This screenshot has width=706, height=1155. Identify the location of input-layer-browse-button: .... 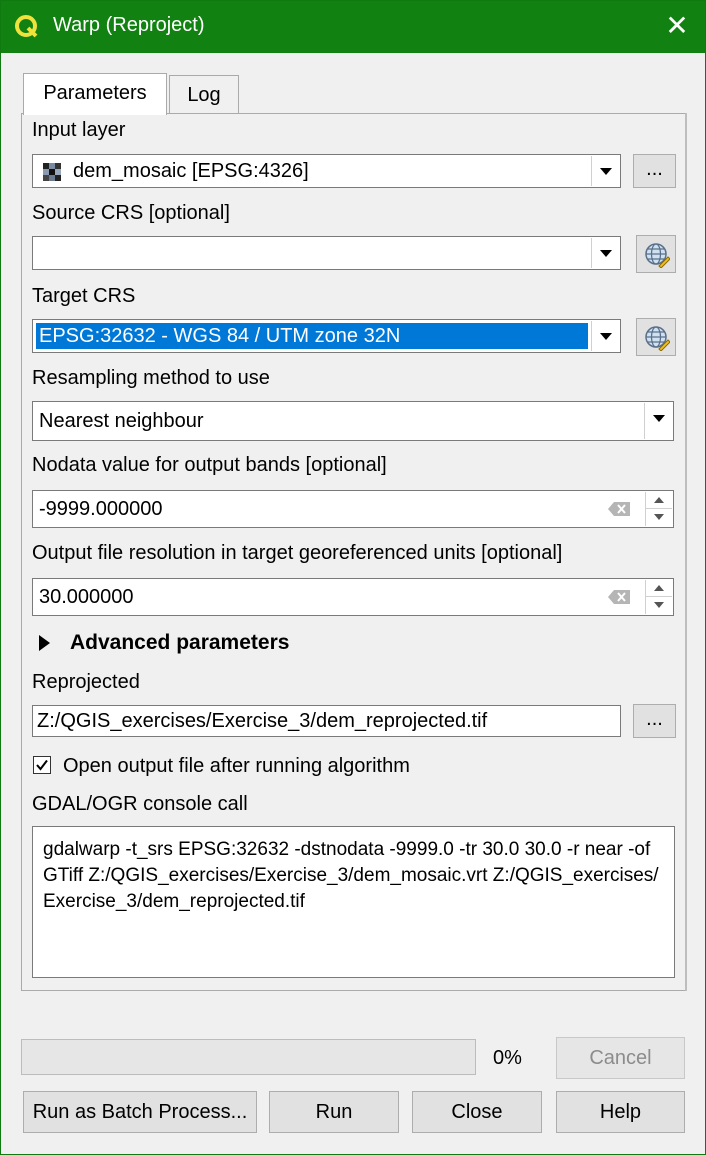
(654, 171).